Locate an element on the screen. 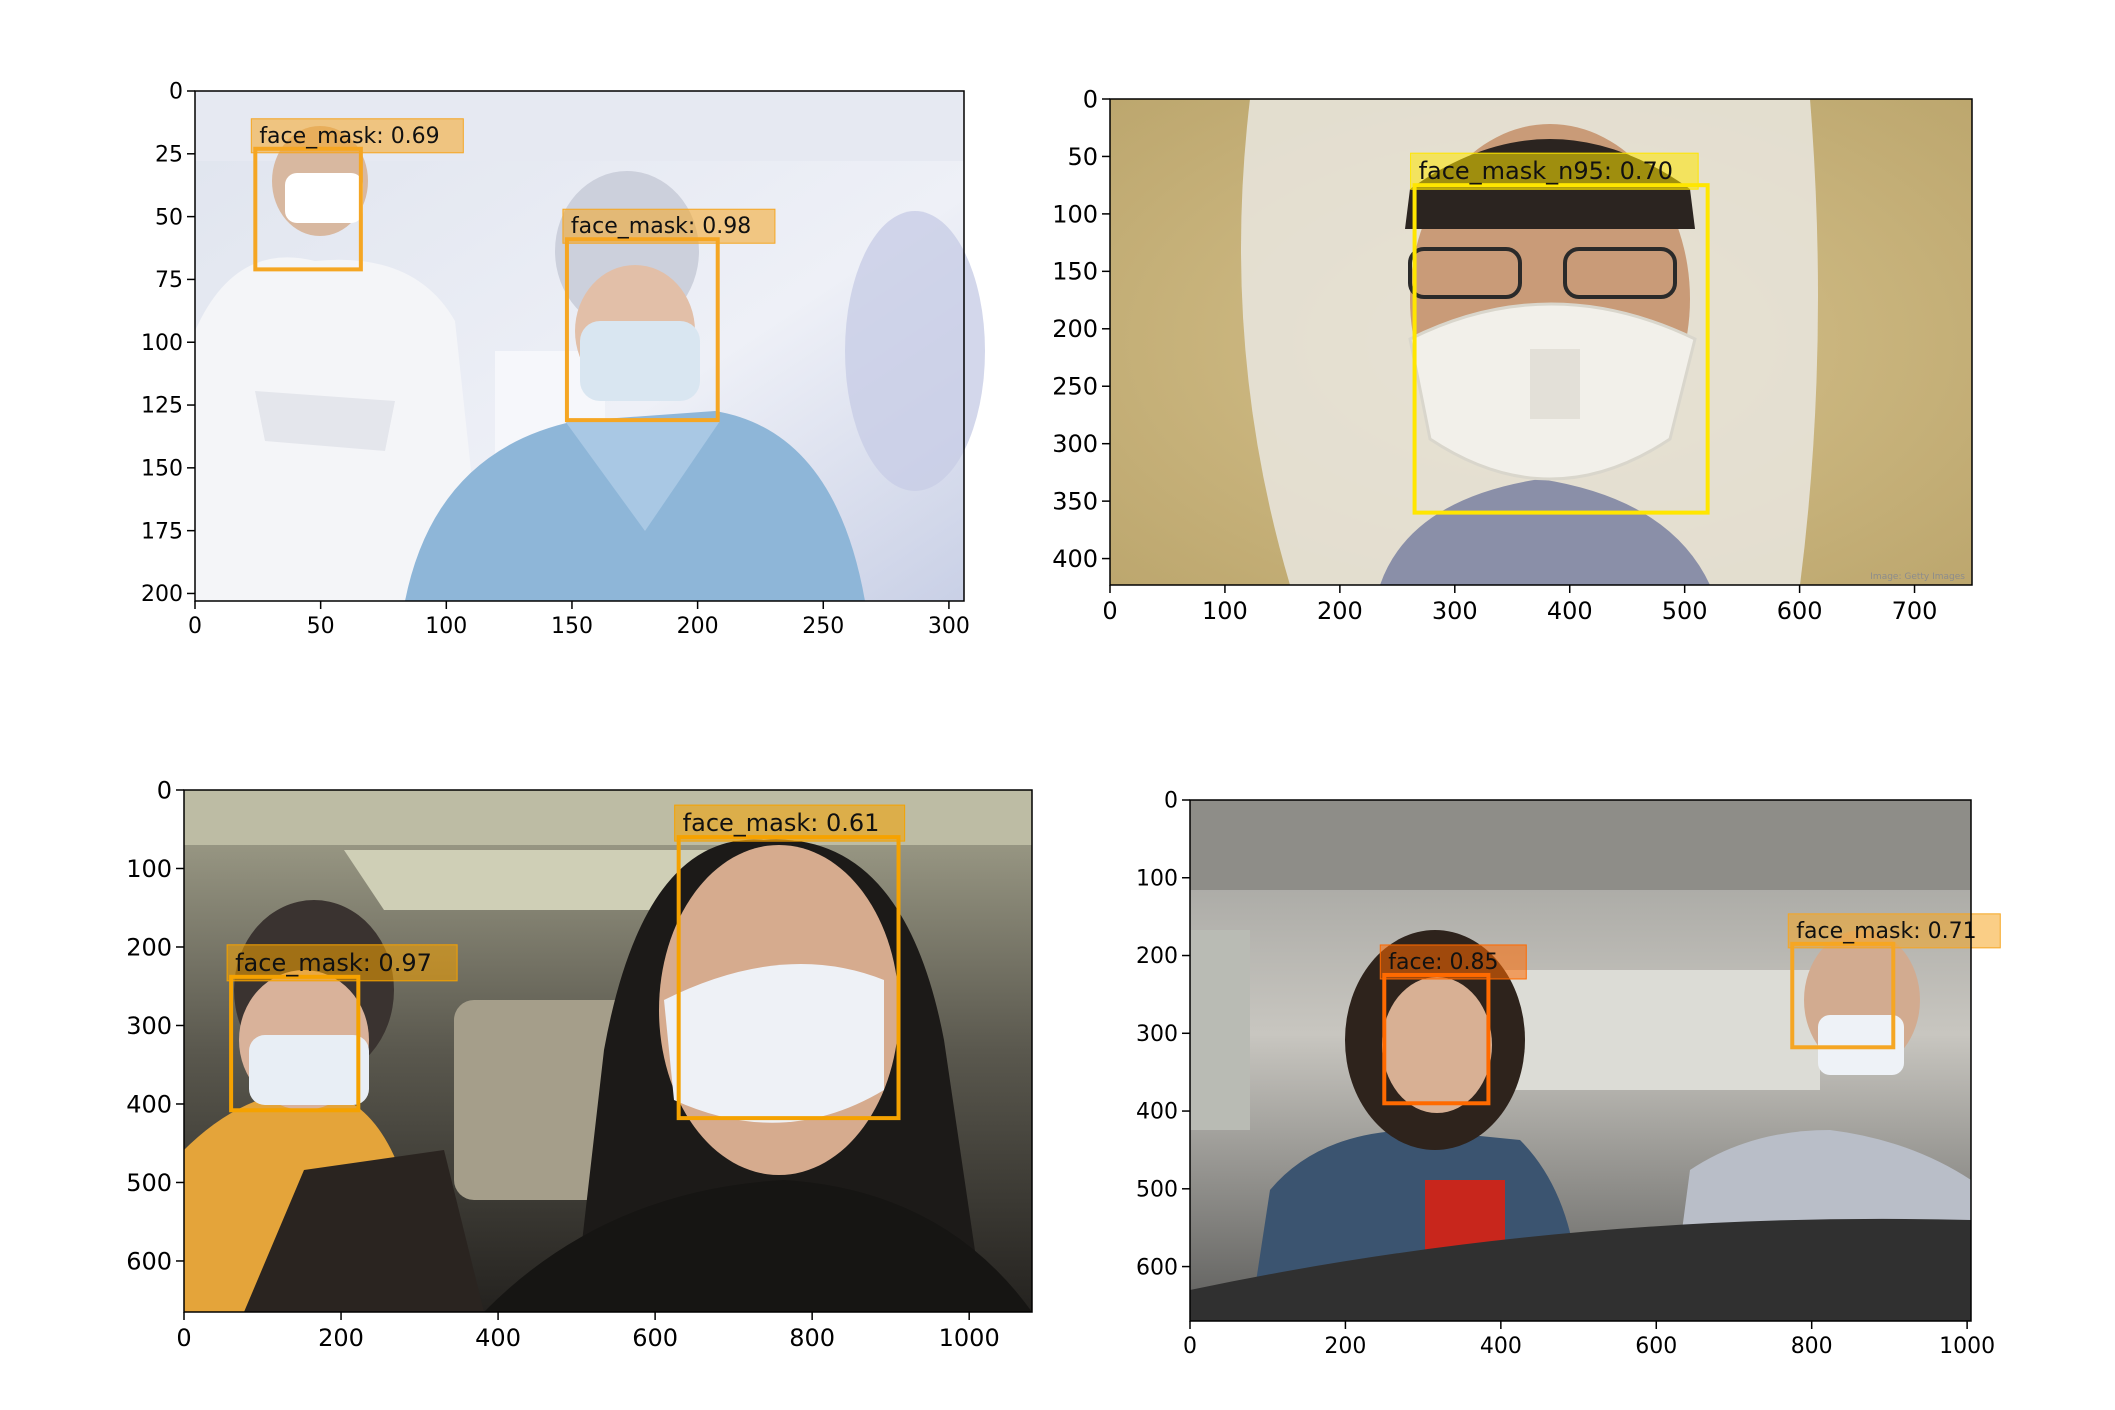 The width and height of the screenshot is (2115, 1410). x-axis: 0 50 100 150 200 250 300 is located at coordinates (579, 620).